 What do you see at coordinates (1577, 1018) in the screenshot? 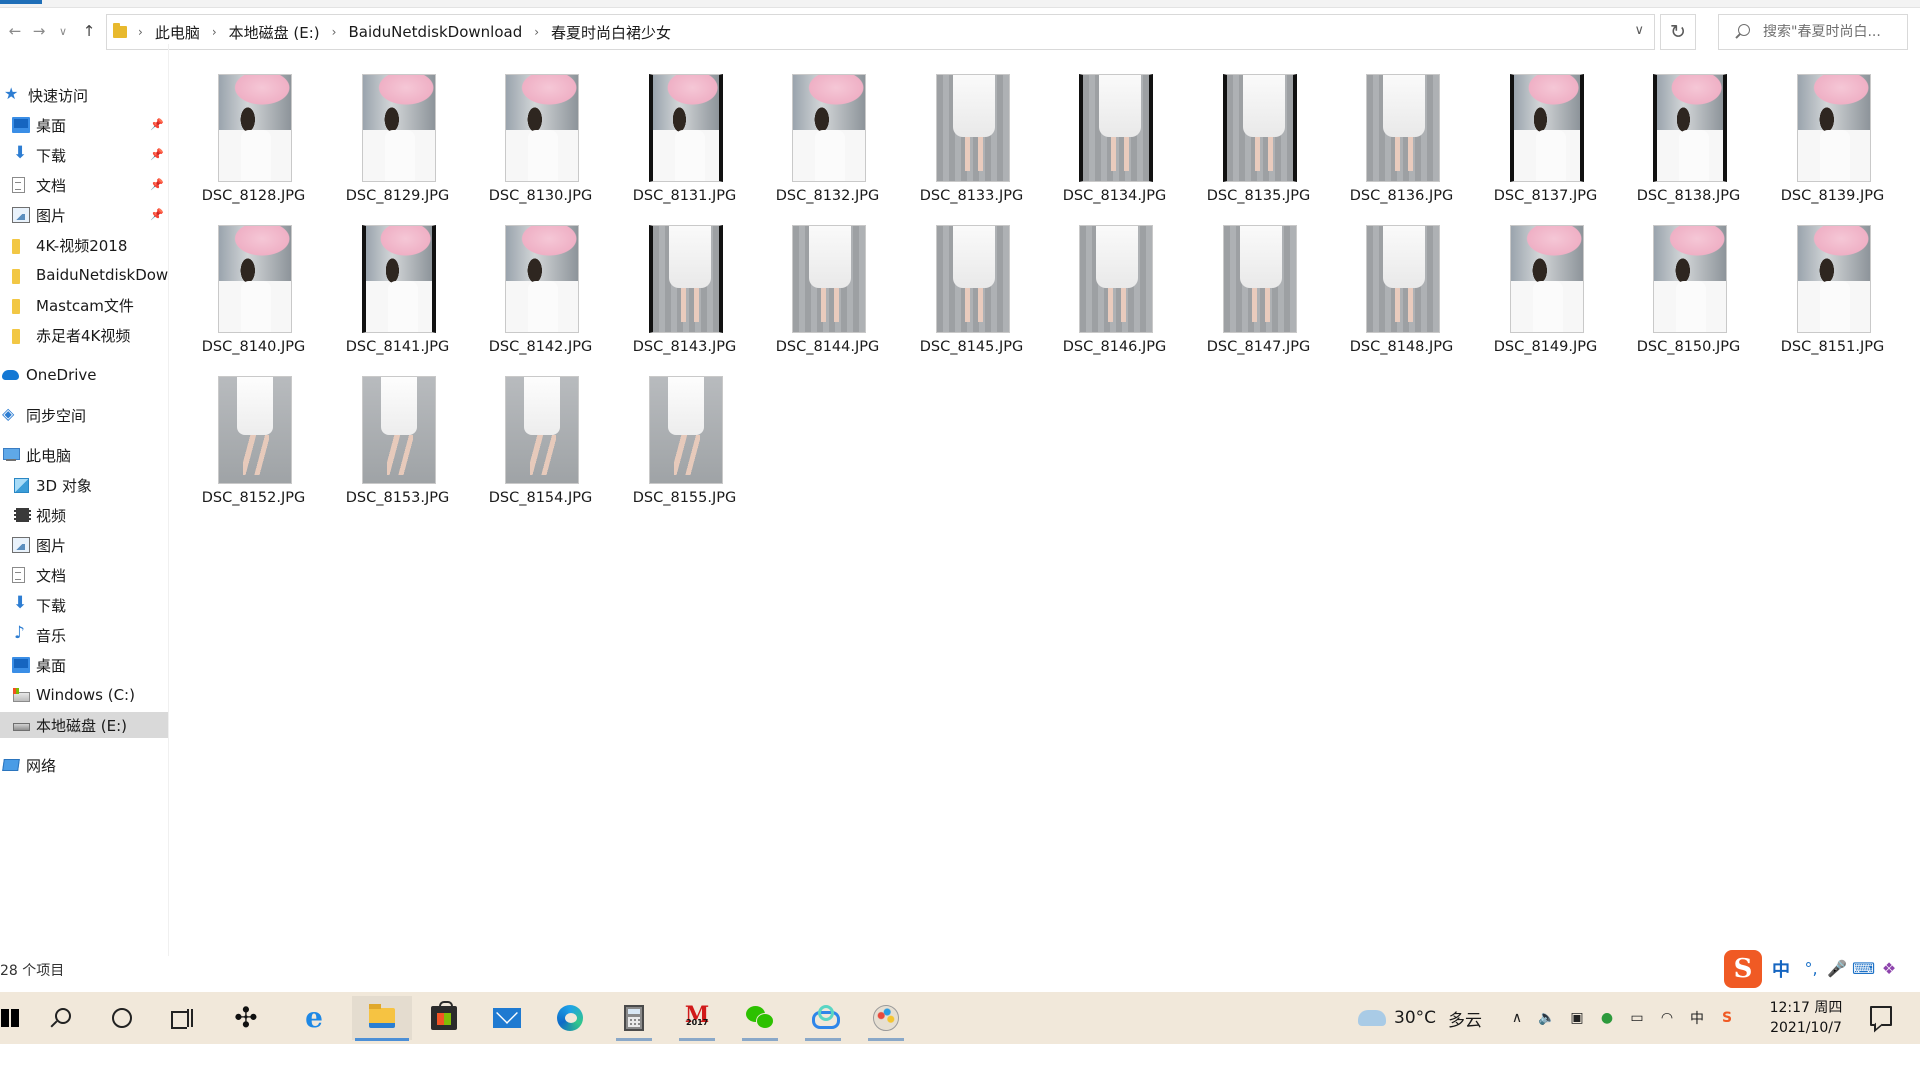
I see `tray-app-icon: ▣` at bounding box center [1577, 1018].